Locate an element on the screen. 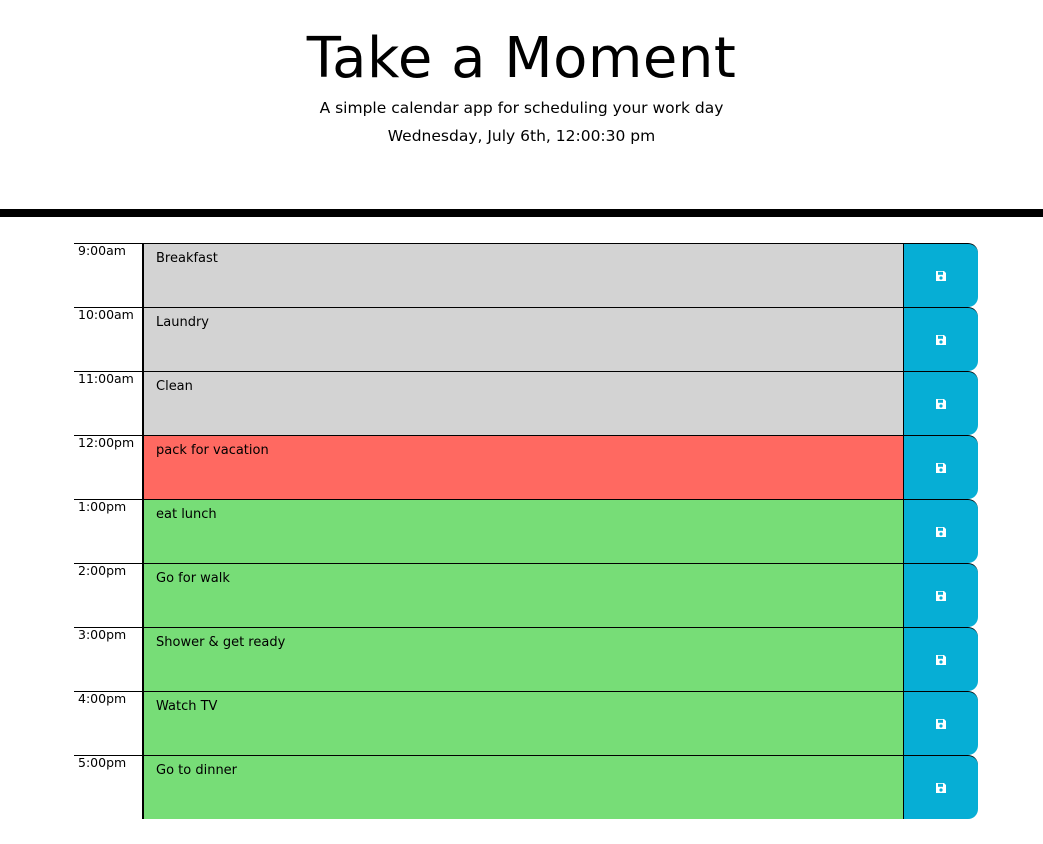  time-block-row: 1:00pm eat lunch is located at coordinates (526, 531).